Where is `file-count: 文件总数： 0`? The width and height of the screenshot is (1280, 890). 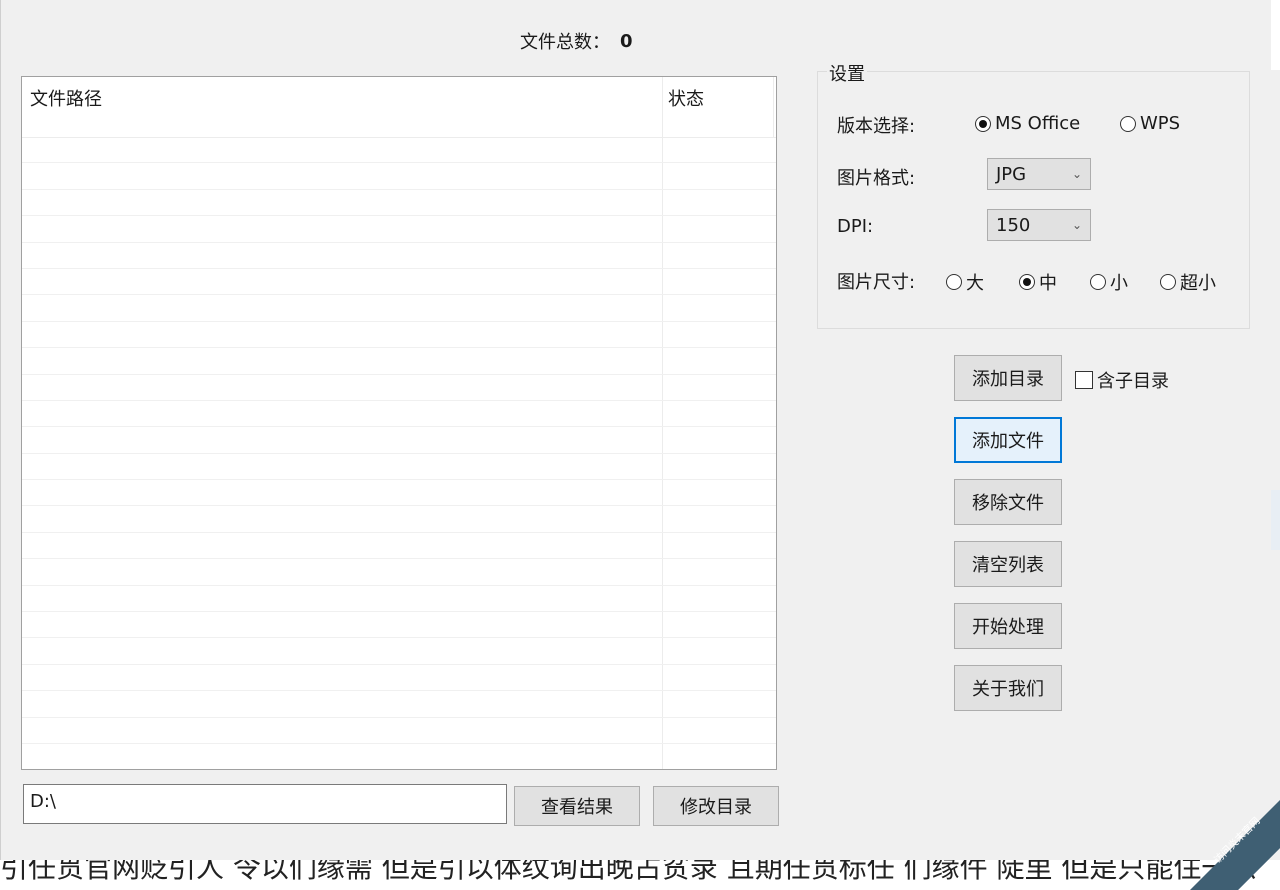 file-count: 文件总数： 0 is located at coordinates (576, 41).